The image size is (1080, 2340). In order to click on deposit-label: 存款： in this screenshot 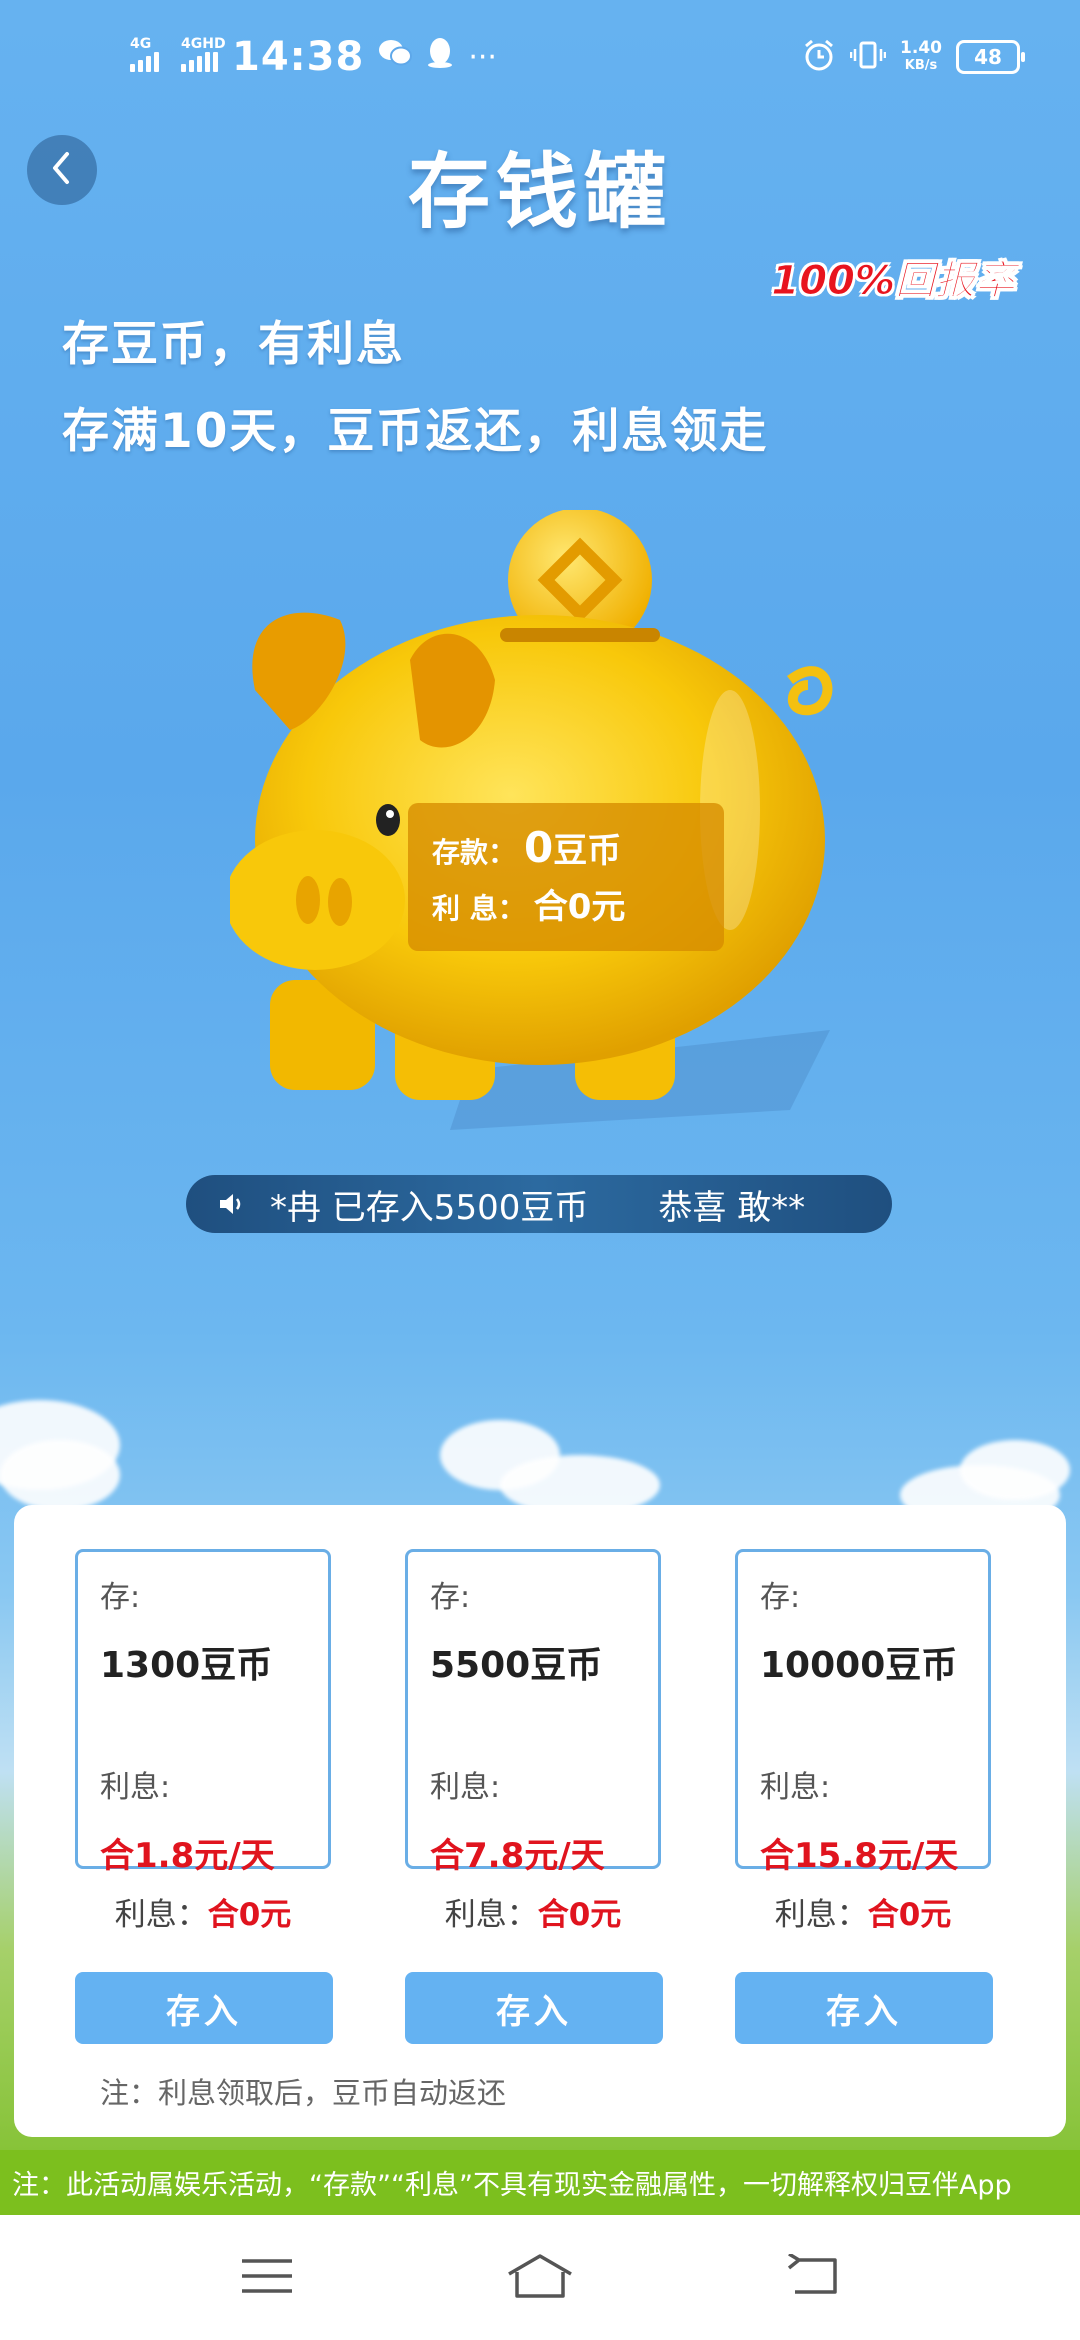, I will do `click(474, 852)`.